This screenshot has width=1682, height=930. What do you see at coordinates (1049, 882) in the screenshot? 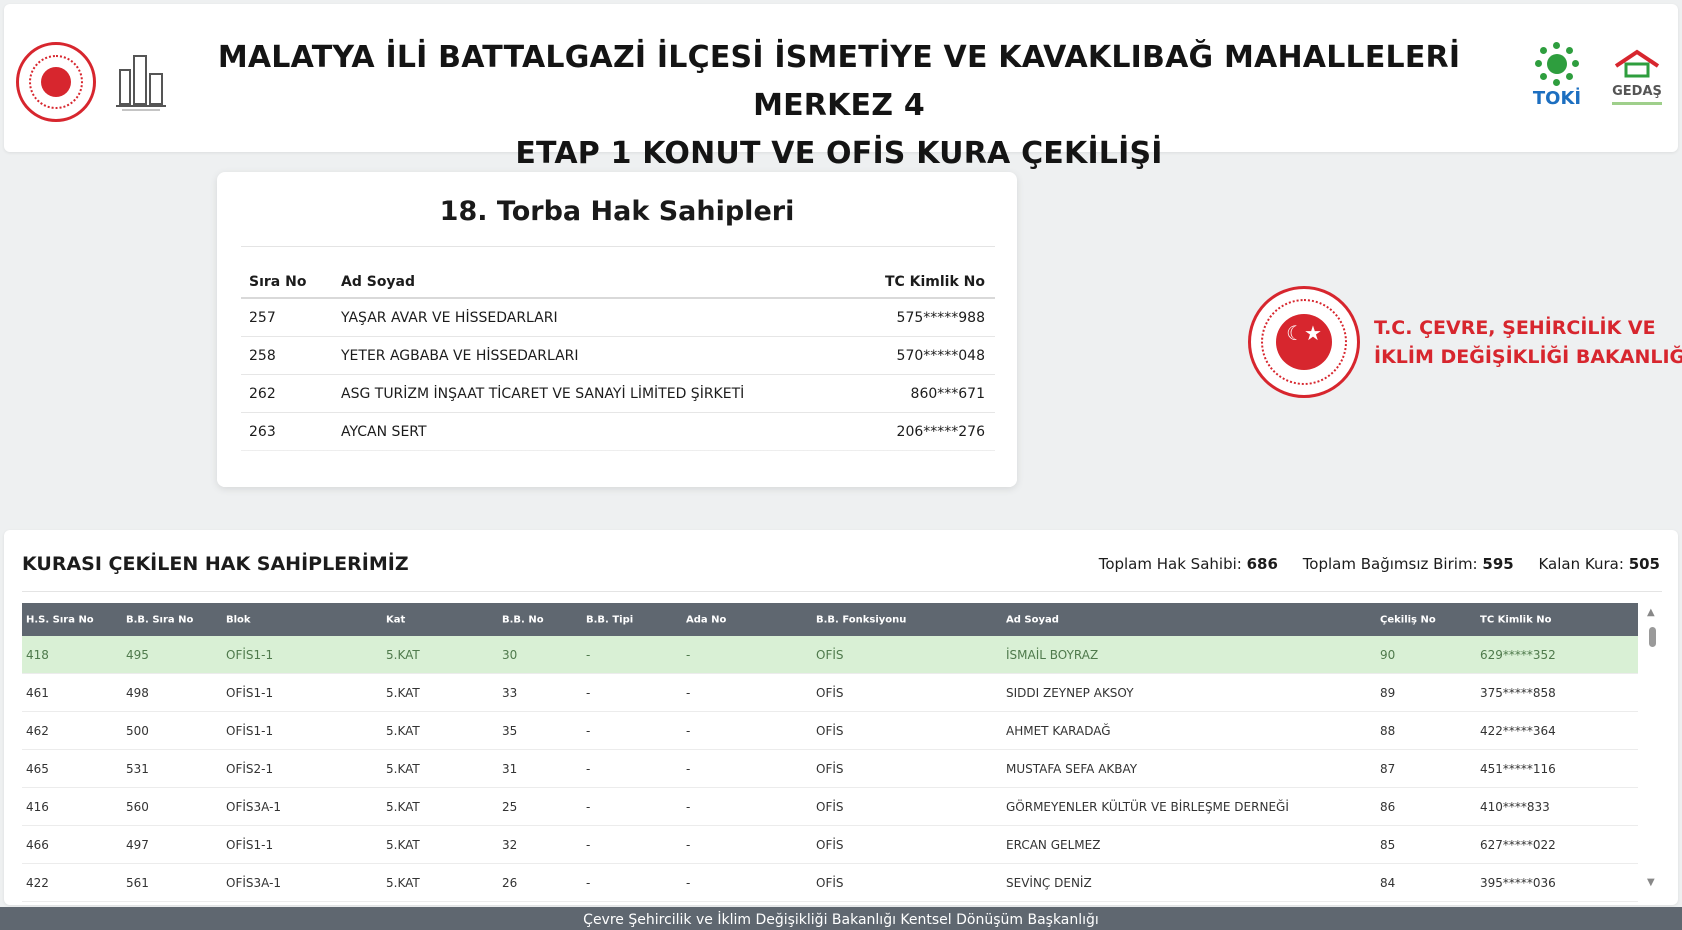
I see `cell-ad: SEVİNÇ DENİZ` at bounding box center [1049, 882].